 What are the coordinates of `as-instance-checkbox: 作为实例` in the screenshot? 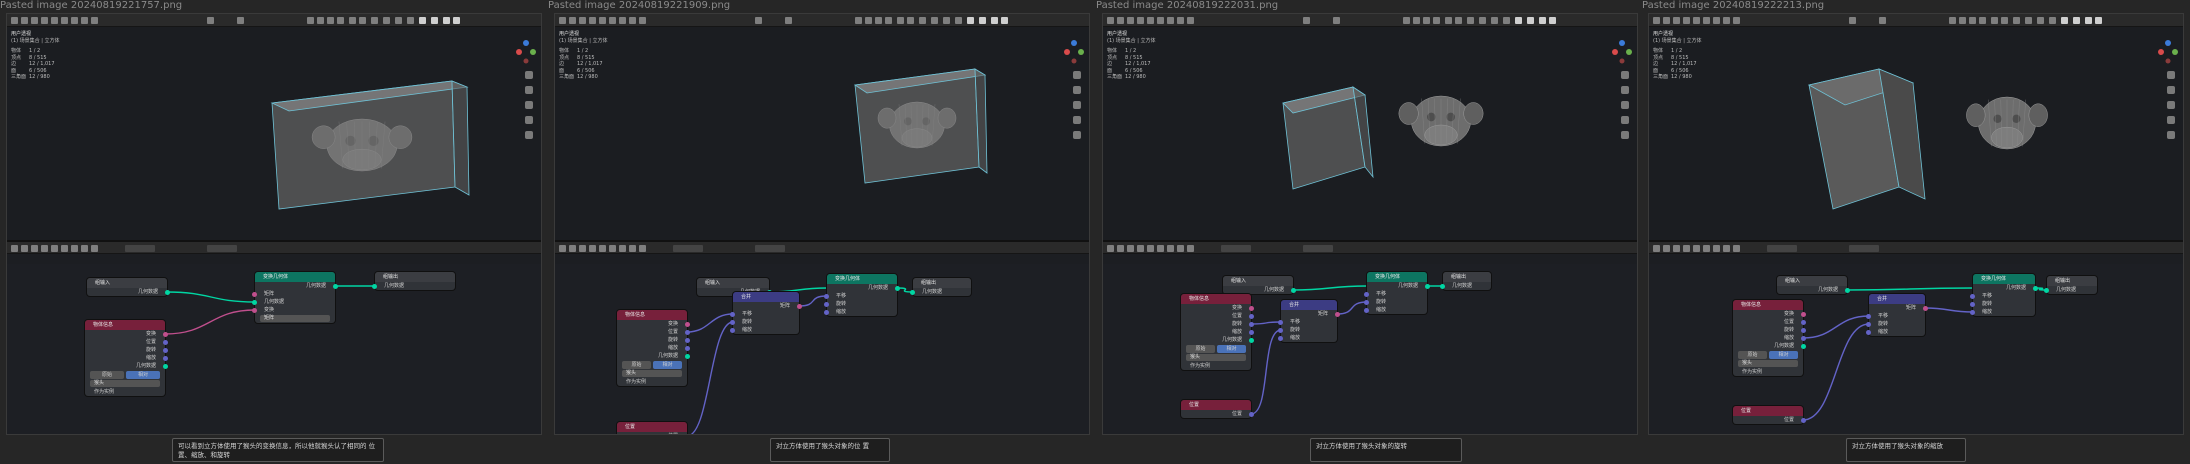 It's located at (125, 392).